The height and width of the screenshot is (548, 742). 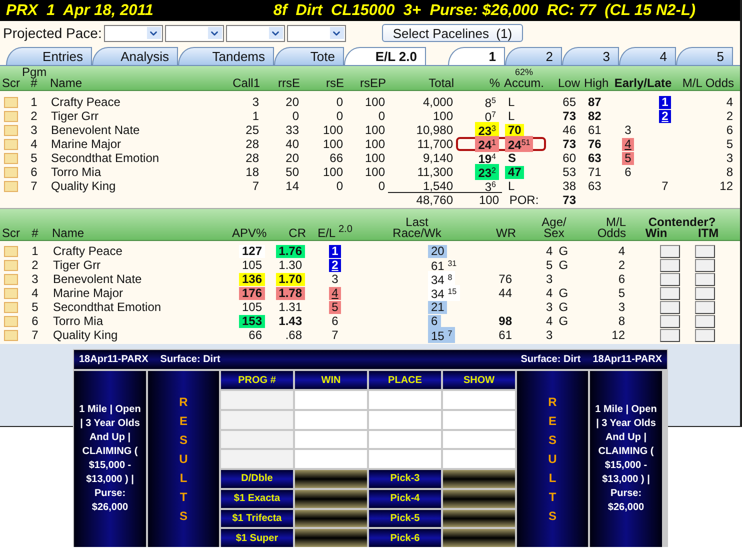 What do you see at coordinates (135, 56) in the screenshot?
I see `view-tab: Analysis` at bounding box center [135, 56].